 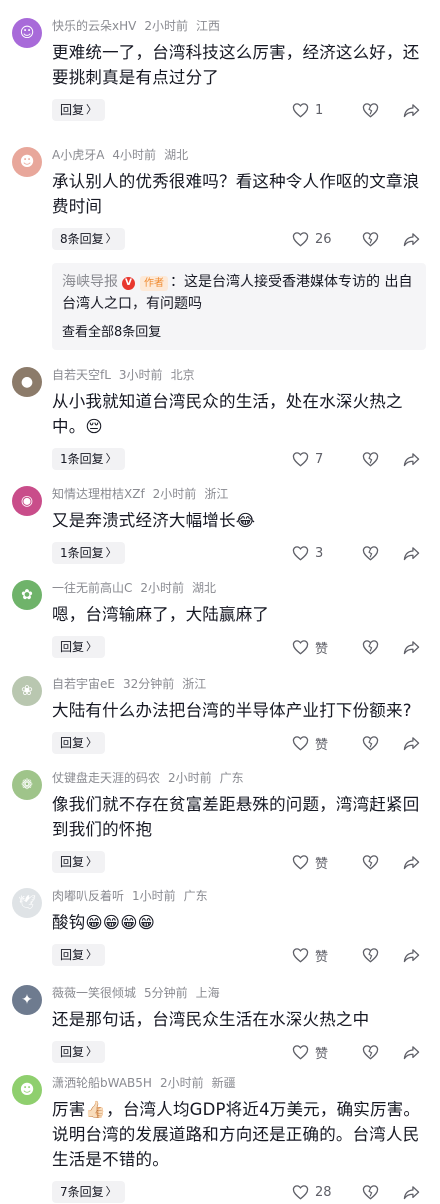 I want to click on avatar: ✿, so click(x=27, y=595).